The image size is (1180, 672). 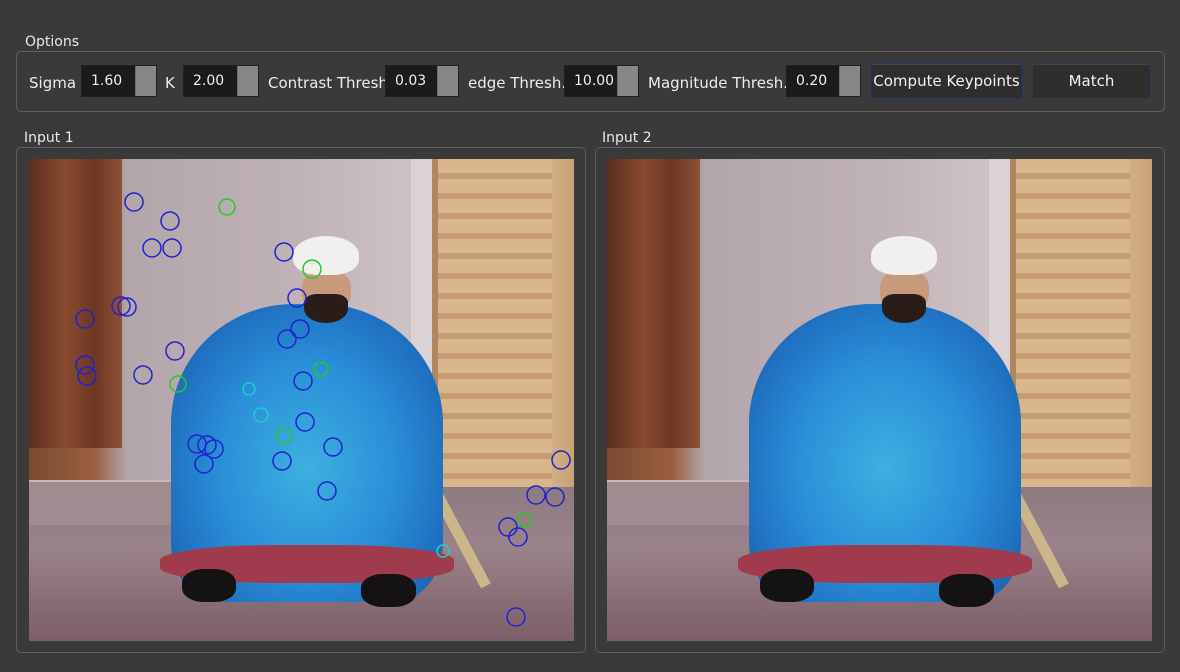 What do you see at coordinates (328, 83) in the screenshot?
I see `contrast-thresh-label: Contrast Thresh` at bounding box center [328, 83].